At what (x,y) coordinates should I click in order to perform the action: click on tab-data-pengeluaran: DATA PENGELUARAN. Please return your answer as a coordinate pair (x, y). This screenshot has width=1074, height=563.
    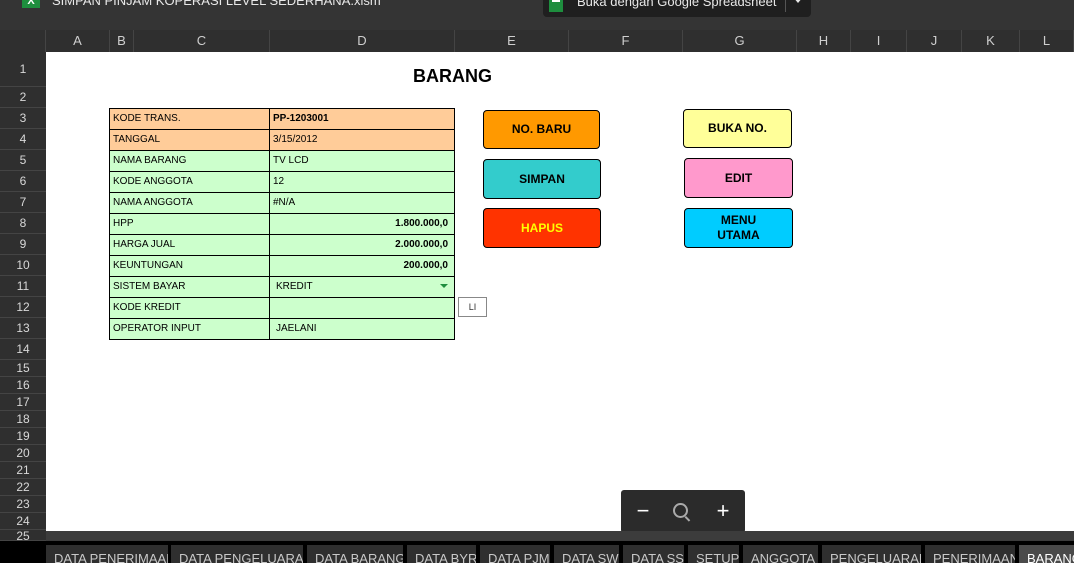
    Looking at the image, I should click on (237, 554).